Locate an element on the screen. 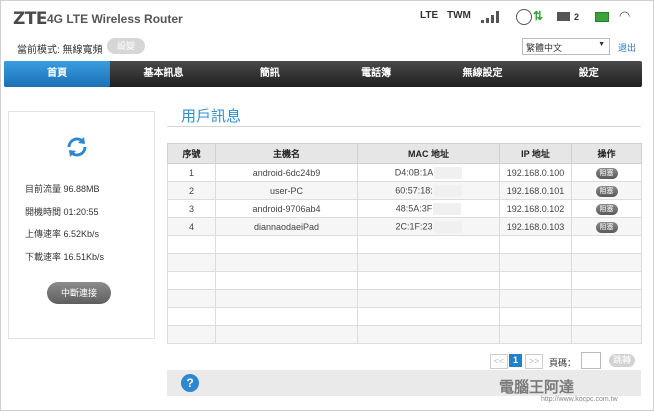 The width and height of the screenshot is (654, 411). mail-icon is located at coordinates (563, 16).